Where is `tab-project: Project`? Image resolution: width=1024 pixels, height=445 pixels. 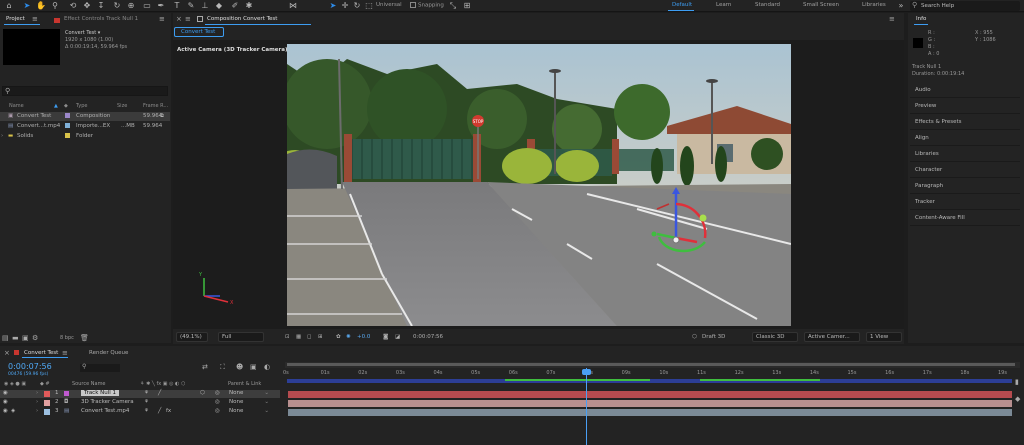
tab-project: Project is located at coordinates (15, 19).